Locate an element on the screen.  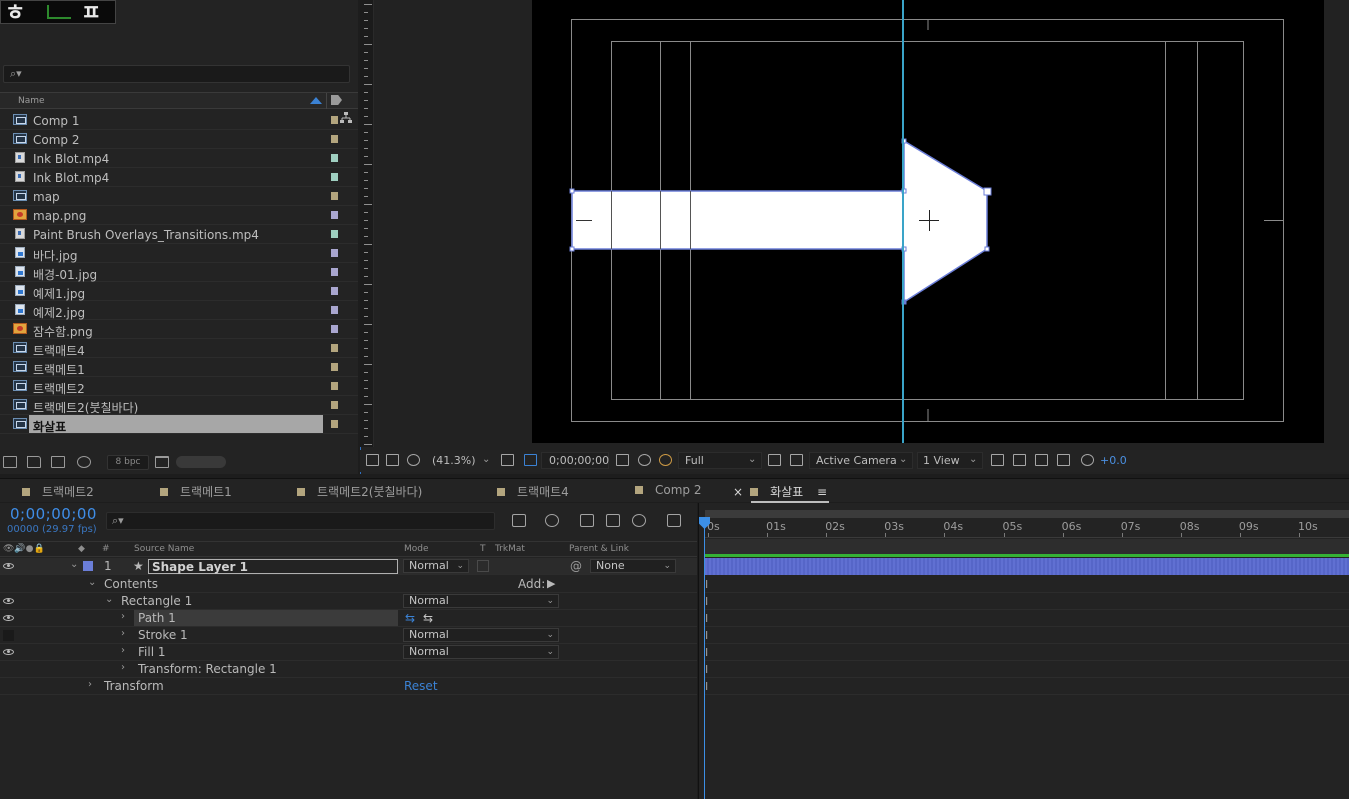
project-item: 바다.jpg is located at coordinates (179, 253).